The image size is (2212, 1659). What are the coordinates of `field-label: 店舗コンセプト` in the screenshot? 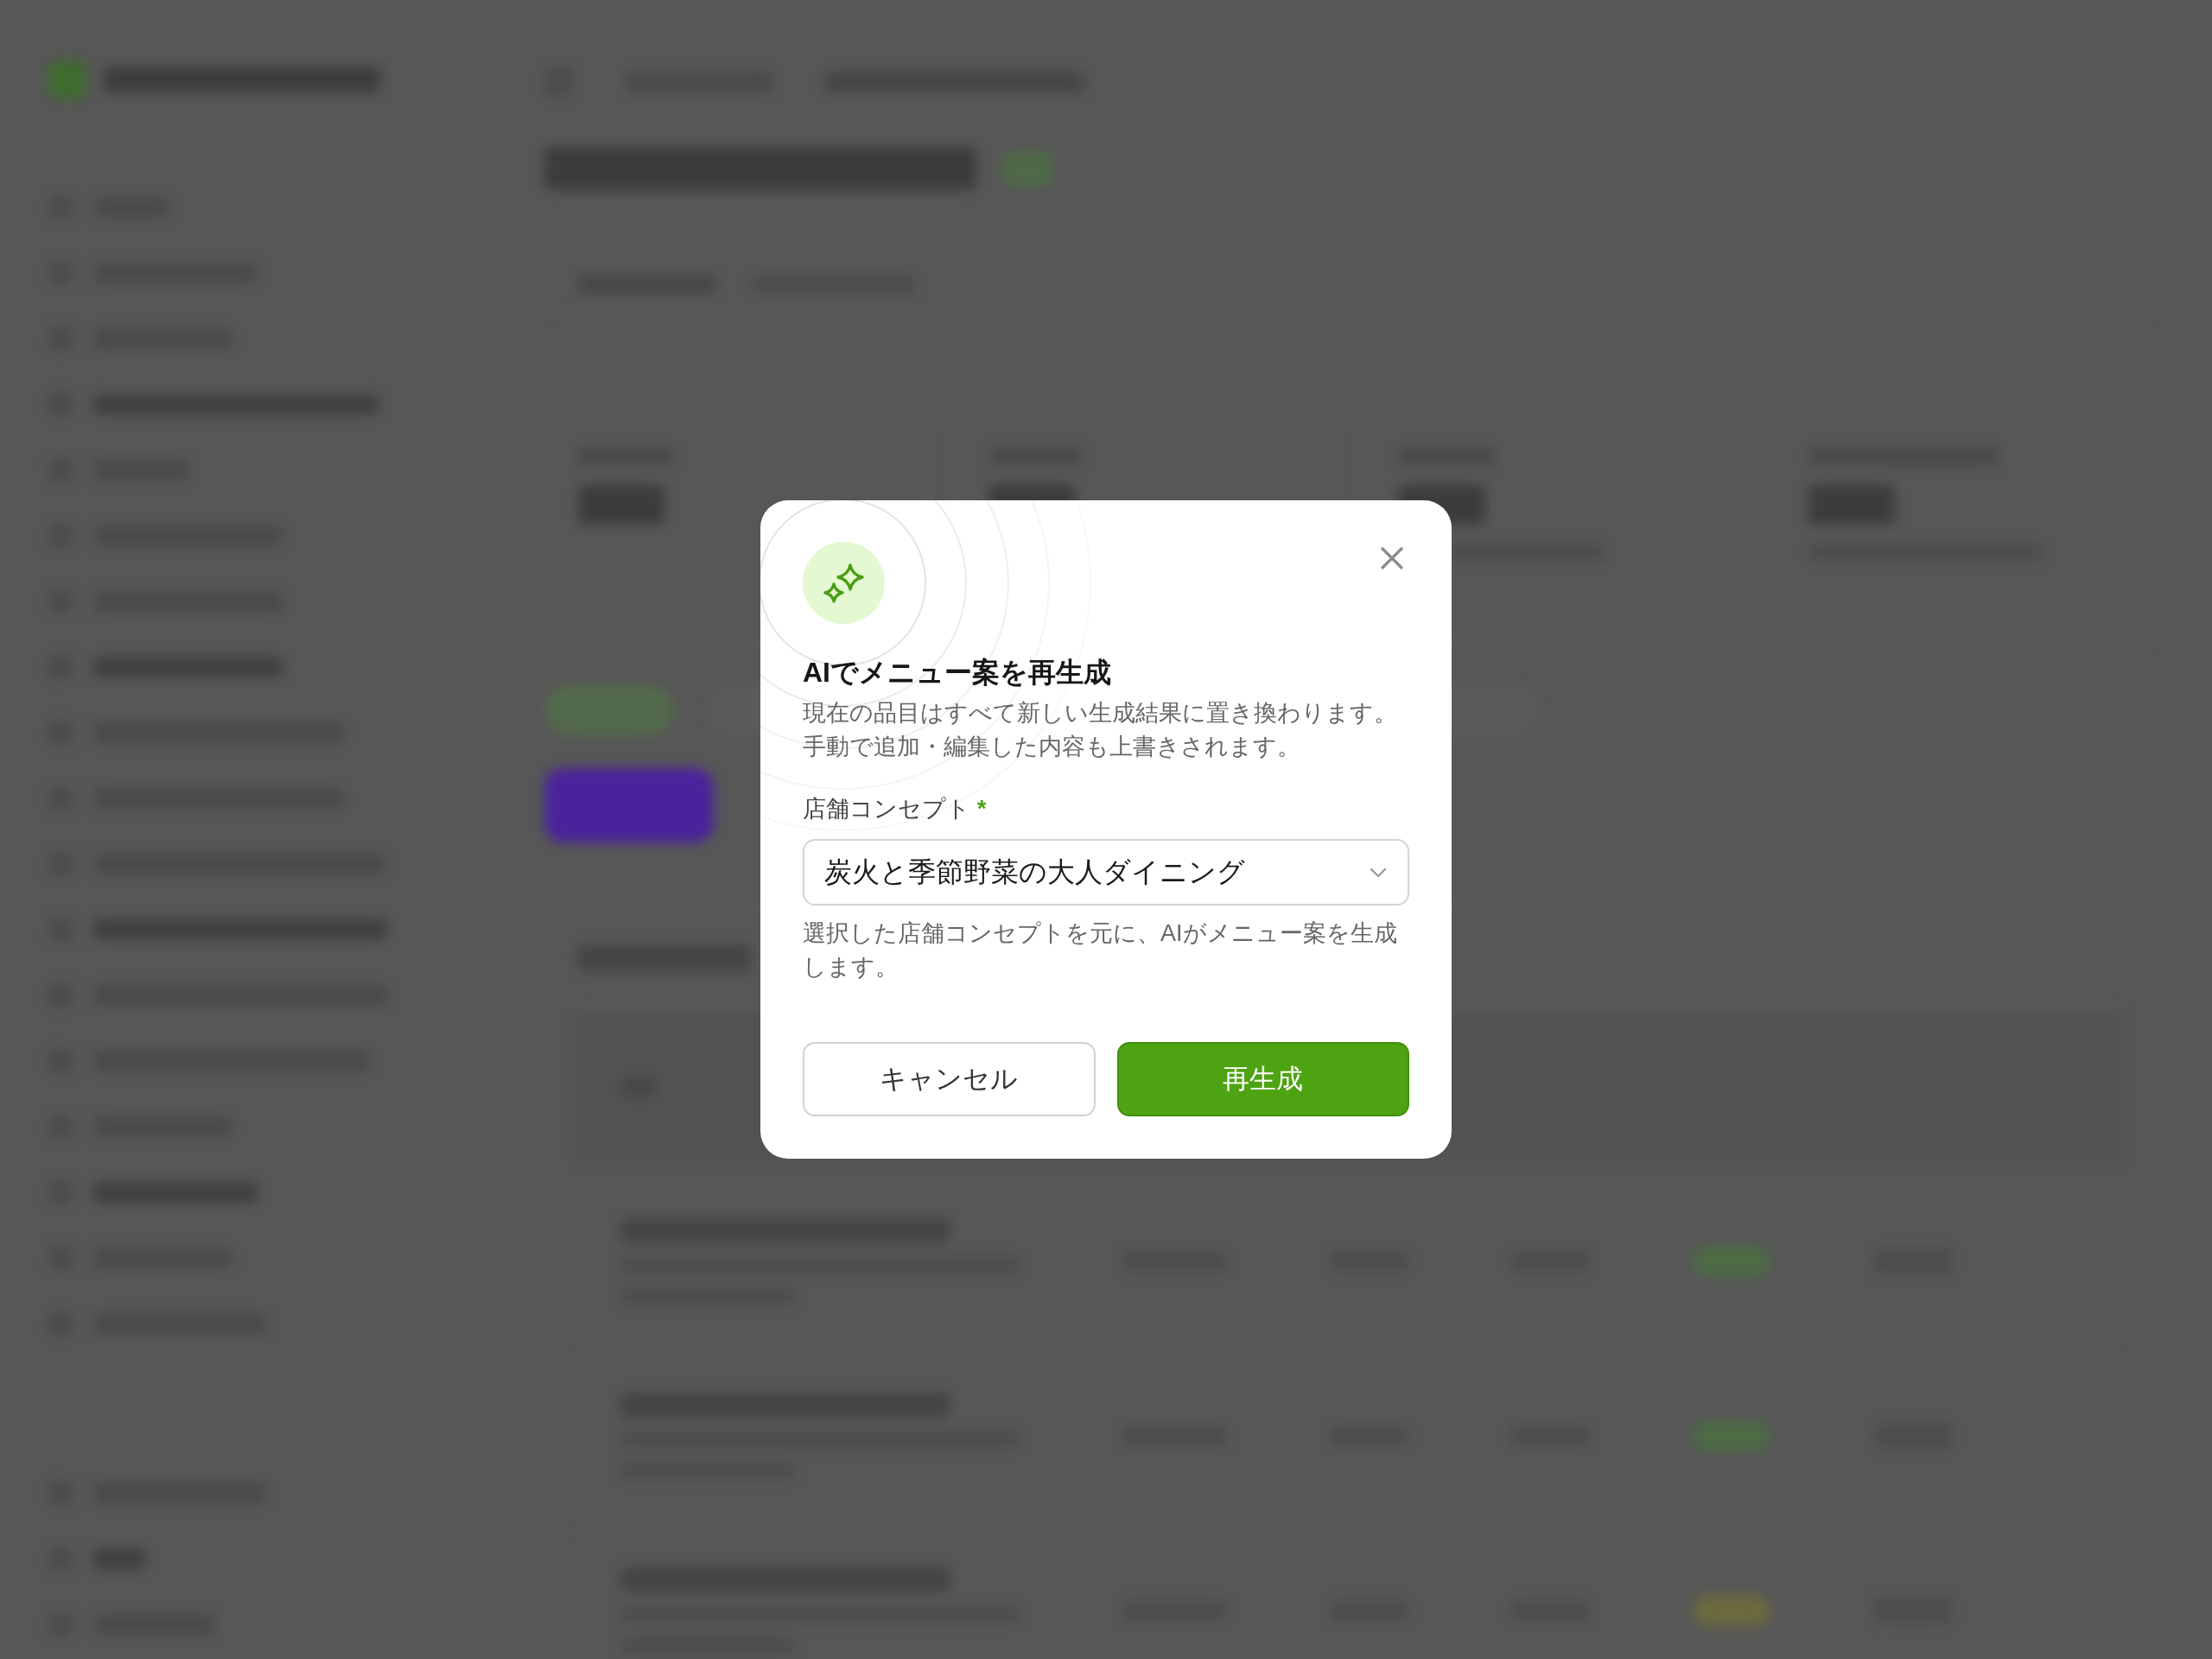 It's located at (886, 809).